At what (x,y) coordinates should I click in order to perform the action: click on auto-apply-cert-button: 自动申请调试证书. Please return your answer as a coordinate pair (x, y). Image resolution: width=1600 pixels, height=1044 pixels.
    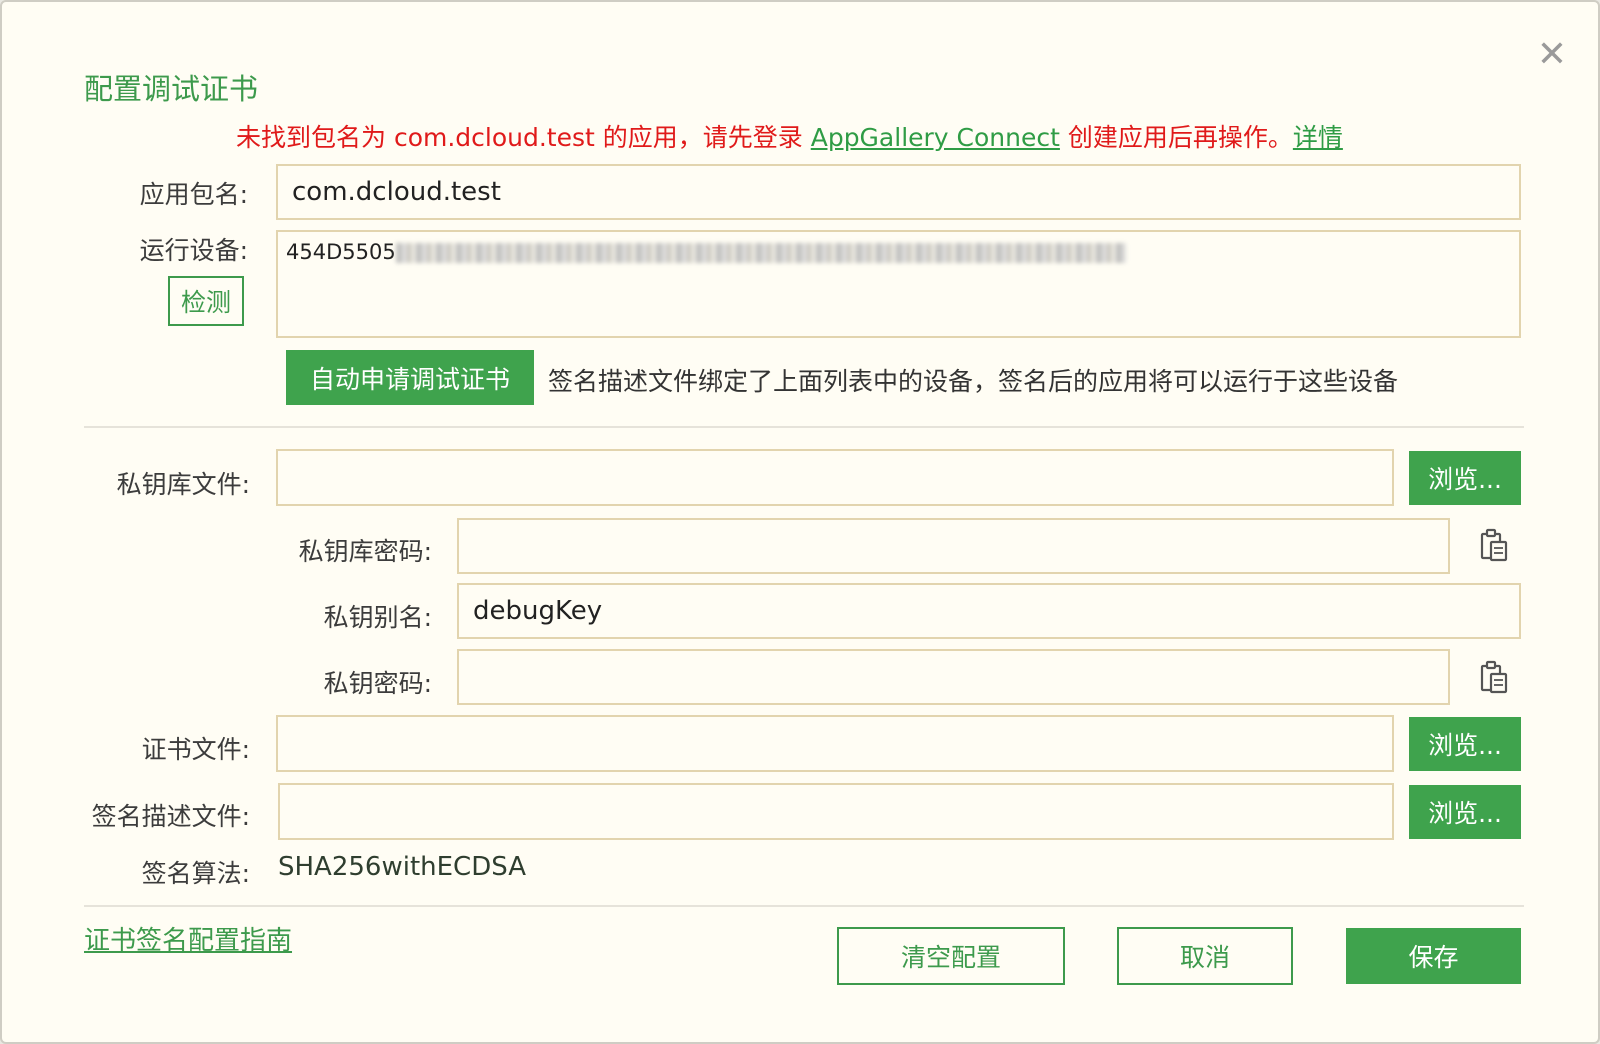
    Looking at the image, I should click on (410, 377).